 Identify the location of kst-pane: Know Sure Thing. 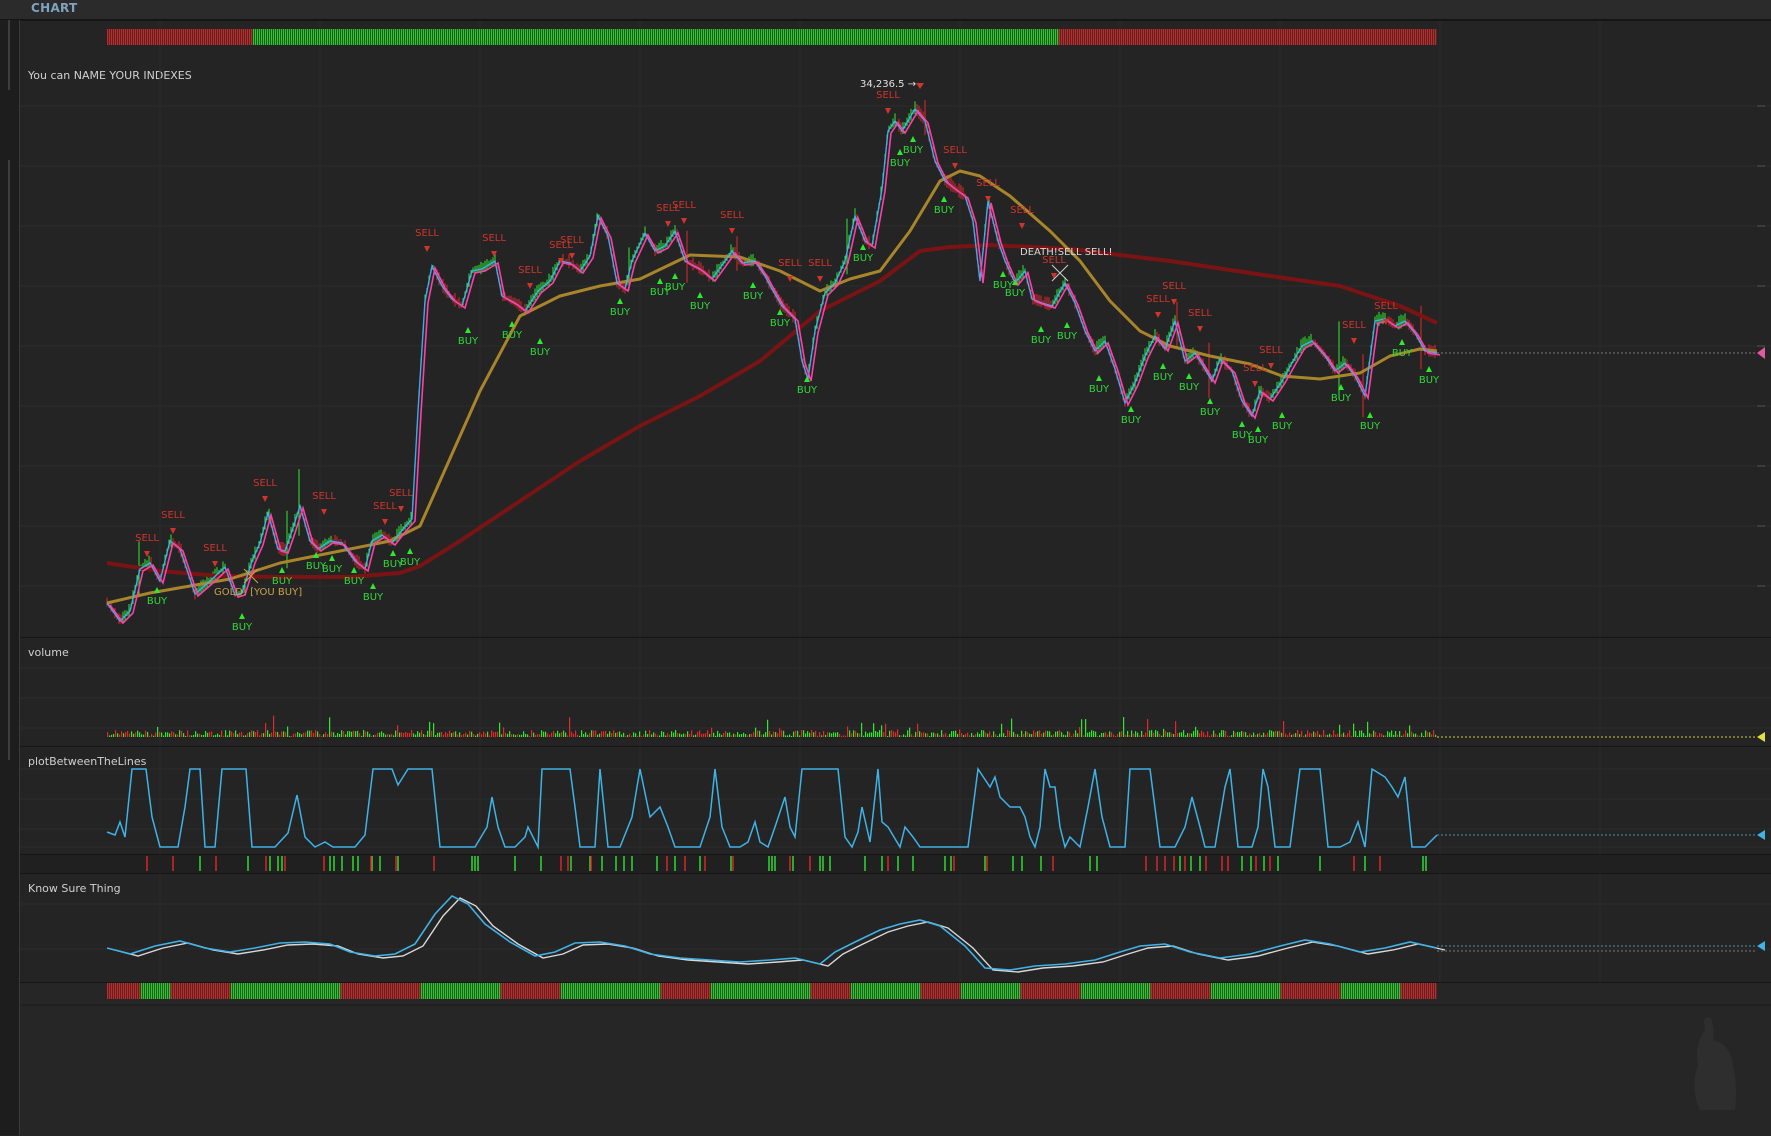
(895, 927).